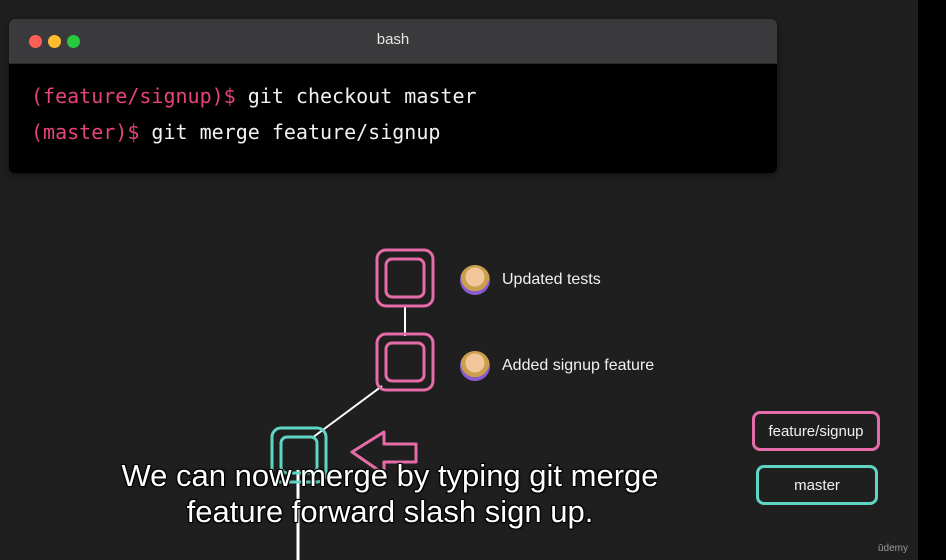 This screenshot has height=560, width=946. Describe the element at coordinates (390, 511) in the screenshot. I see `caption-line-2: feature forward slash sign up.` at that location.